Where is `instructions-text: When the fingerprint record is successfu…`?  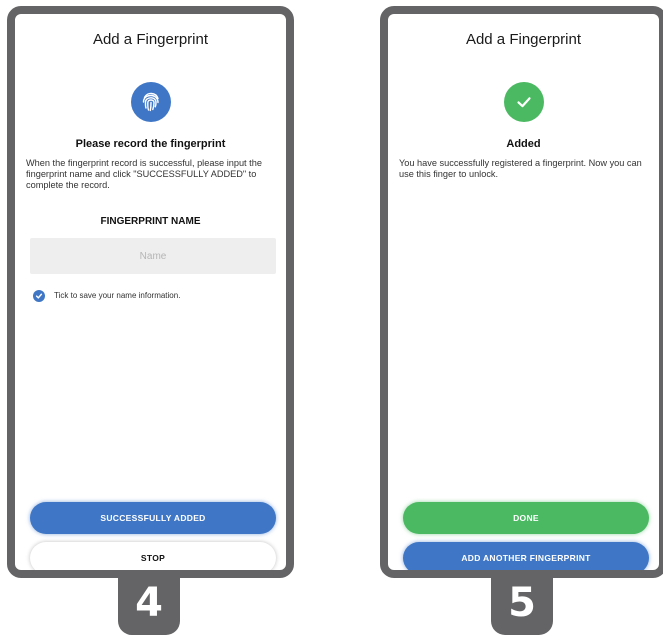 instructions-text: When the fingerprint record is successfu… is located at coordinates (144, 174).